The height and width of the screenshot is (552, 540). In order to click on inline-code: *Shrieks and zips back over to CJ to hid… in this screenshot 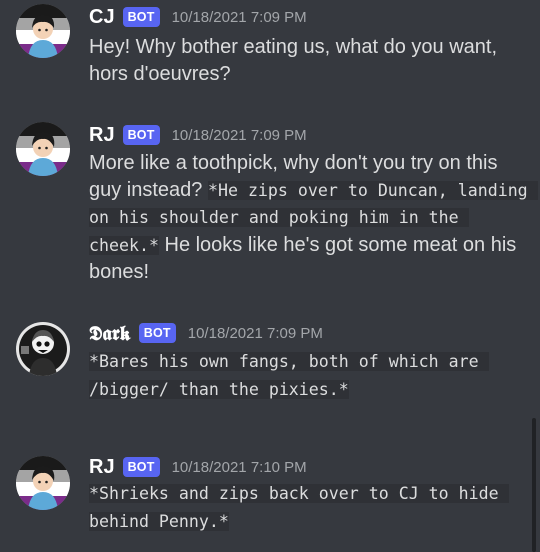, I will do `click(299, 507)`.